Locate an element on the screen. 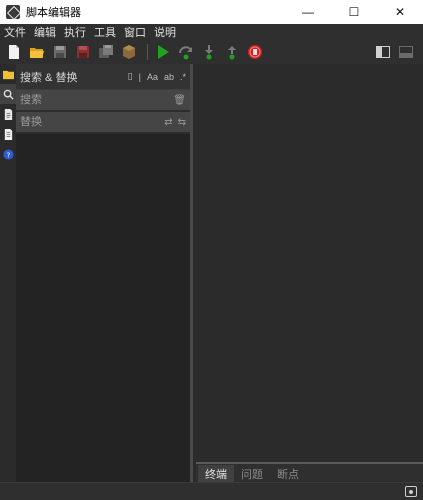 The image size is (423, 500). script-icon is located at coordinates (8, 114).